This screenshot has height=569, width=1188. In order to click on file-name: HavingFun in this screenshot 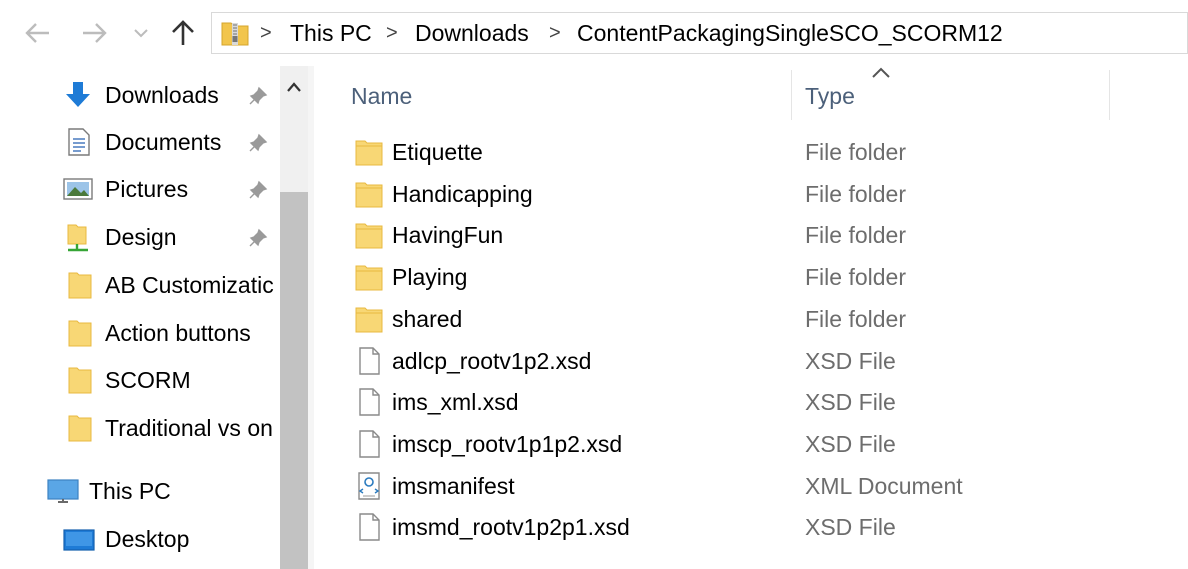, I will do `click(448, 235)`.